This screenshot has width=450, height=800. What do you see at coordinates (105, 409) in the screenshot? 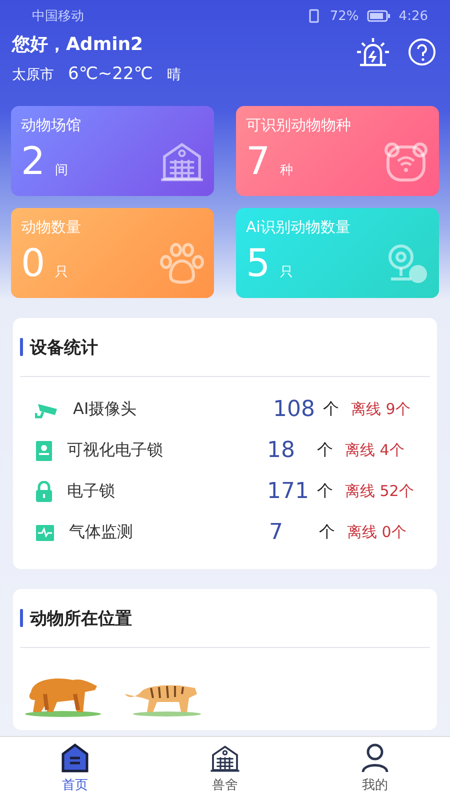
I see `device-name: AI摄像头` at bounding box center [105, 409].